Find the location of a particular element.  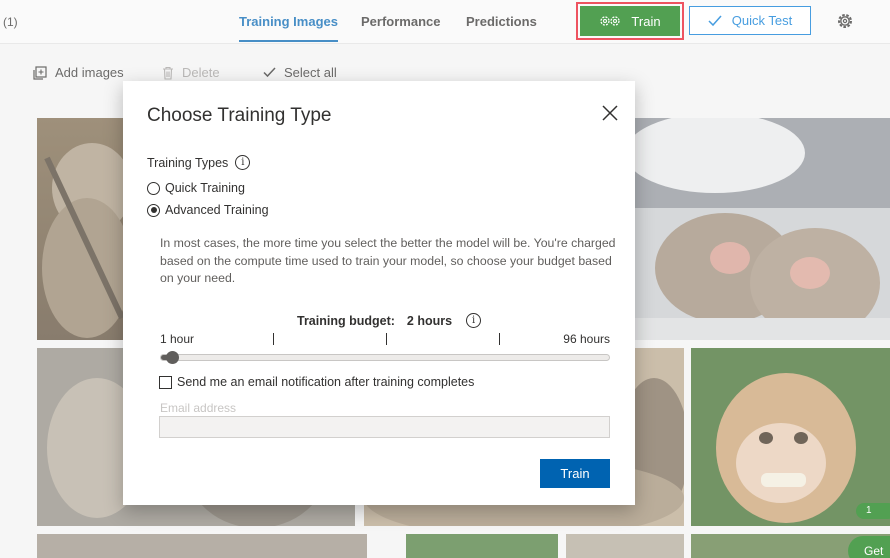

radio-advanced-training: Advanced Training is located at coordinates (208, 210).